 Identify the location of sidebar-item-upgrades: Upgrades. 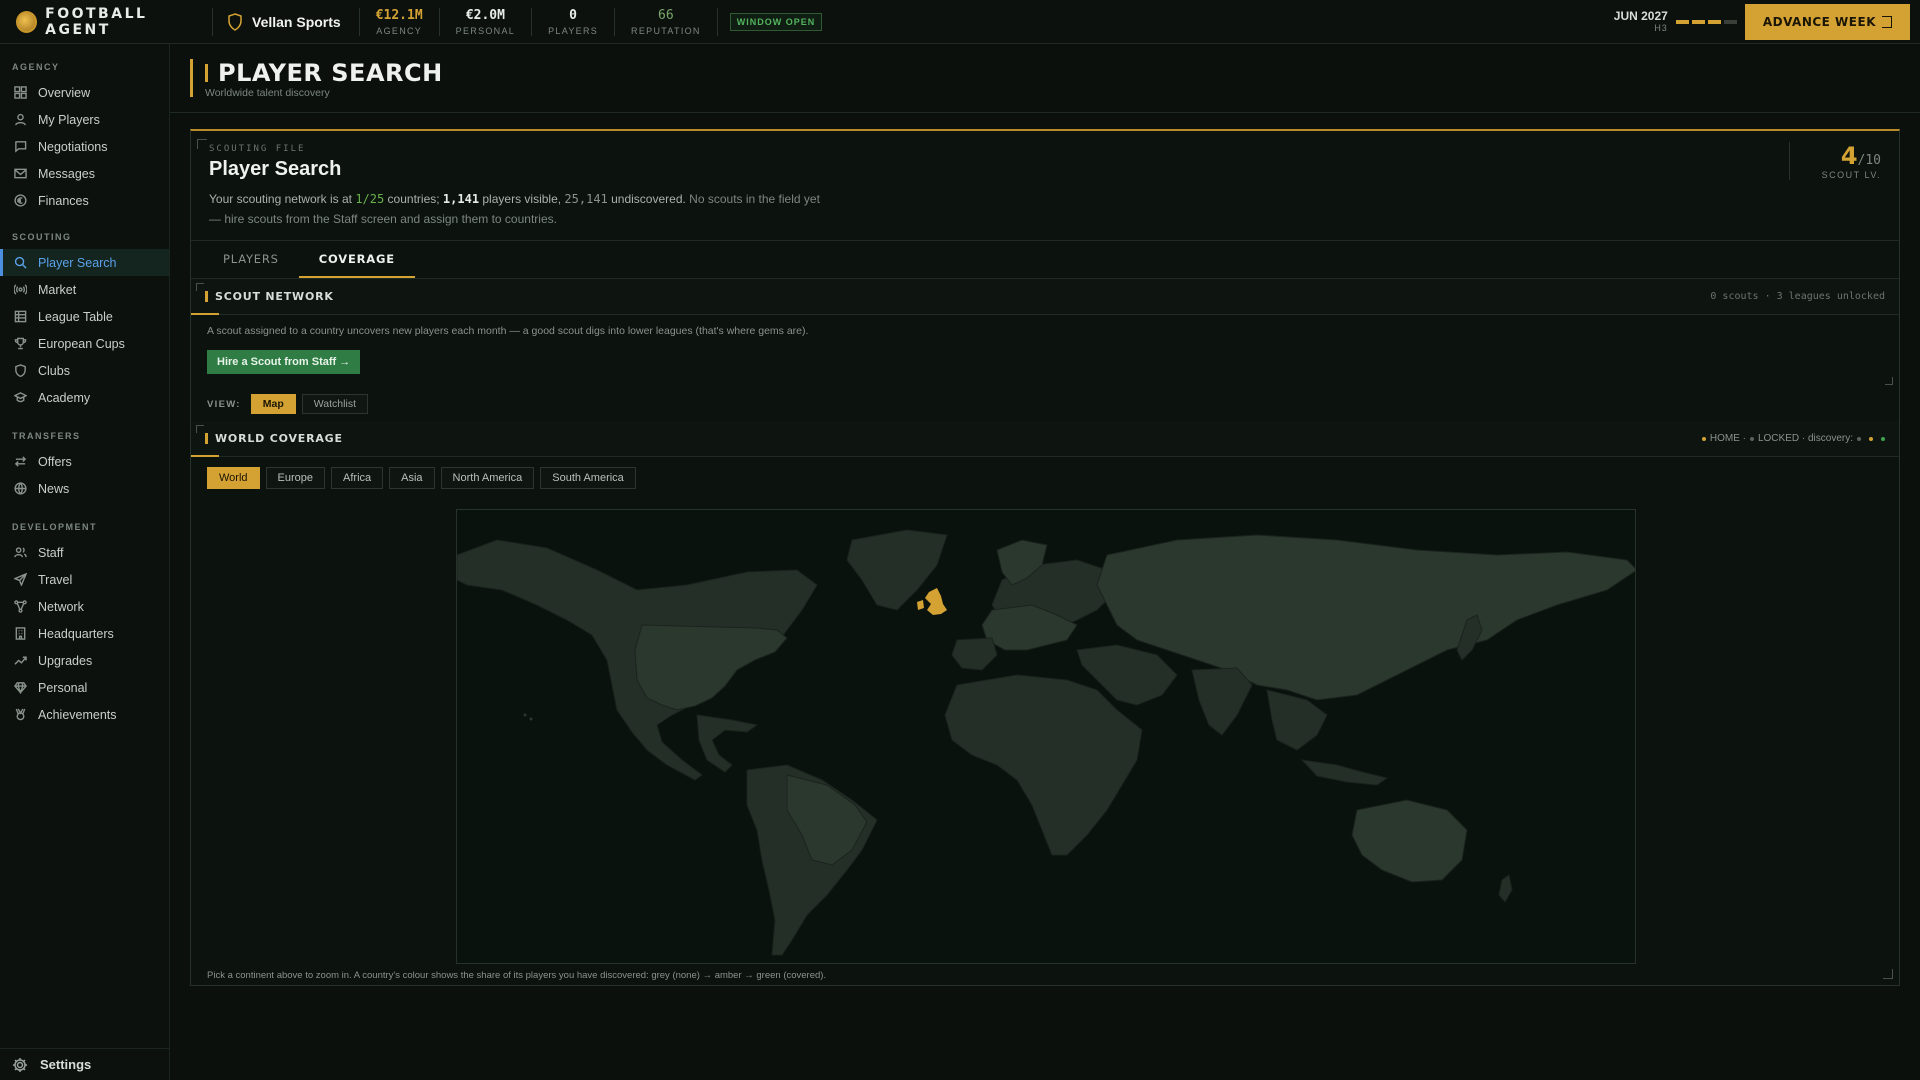
(84, 660).